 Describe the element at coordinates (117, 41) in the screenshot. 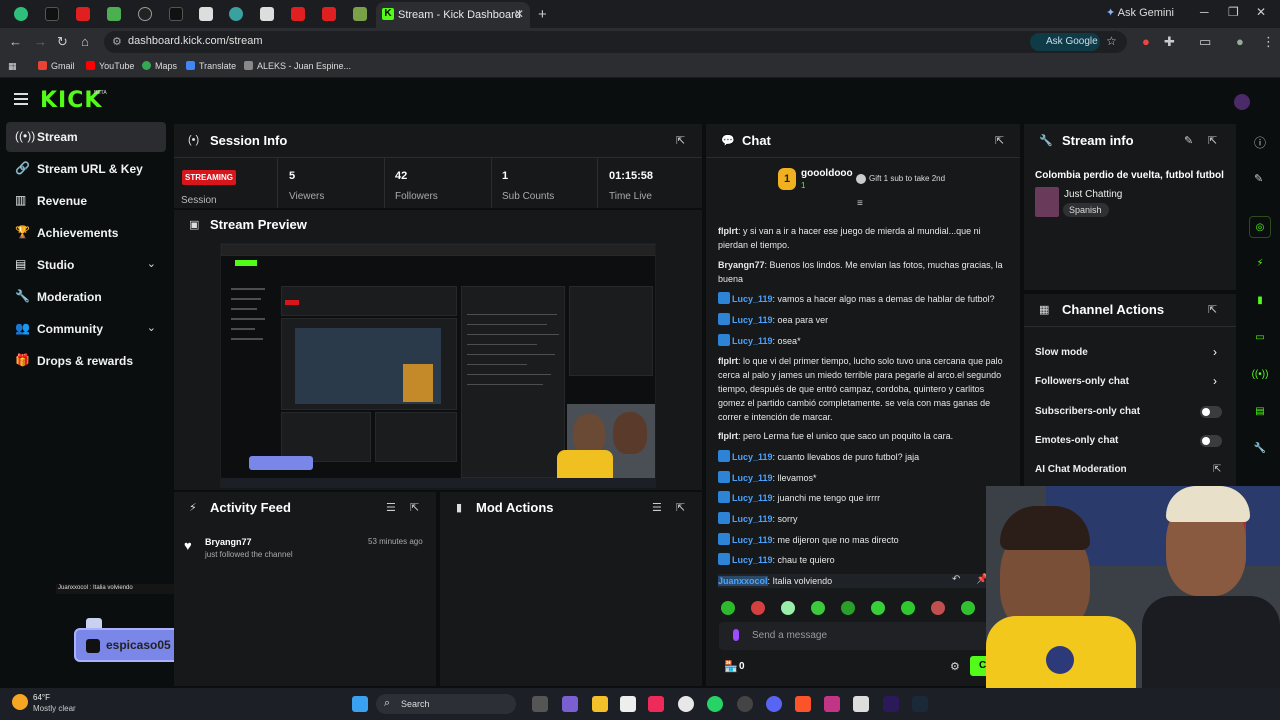

I see `site-info-icon: ⚙` at that location.